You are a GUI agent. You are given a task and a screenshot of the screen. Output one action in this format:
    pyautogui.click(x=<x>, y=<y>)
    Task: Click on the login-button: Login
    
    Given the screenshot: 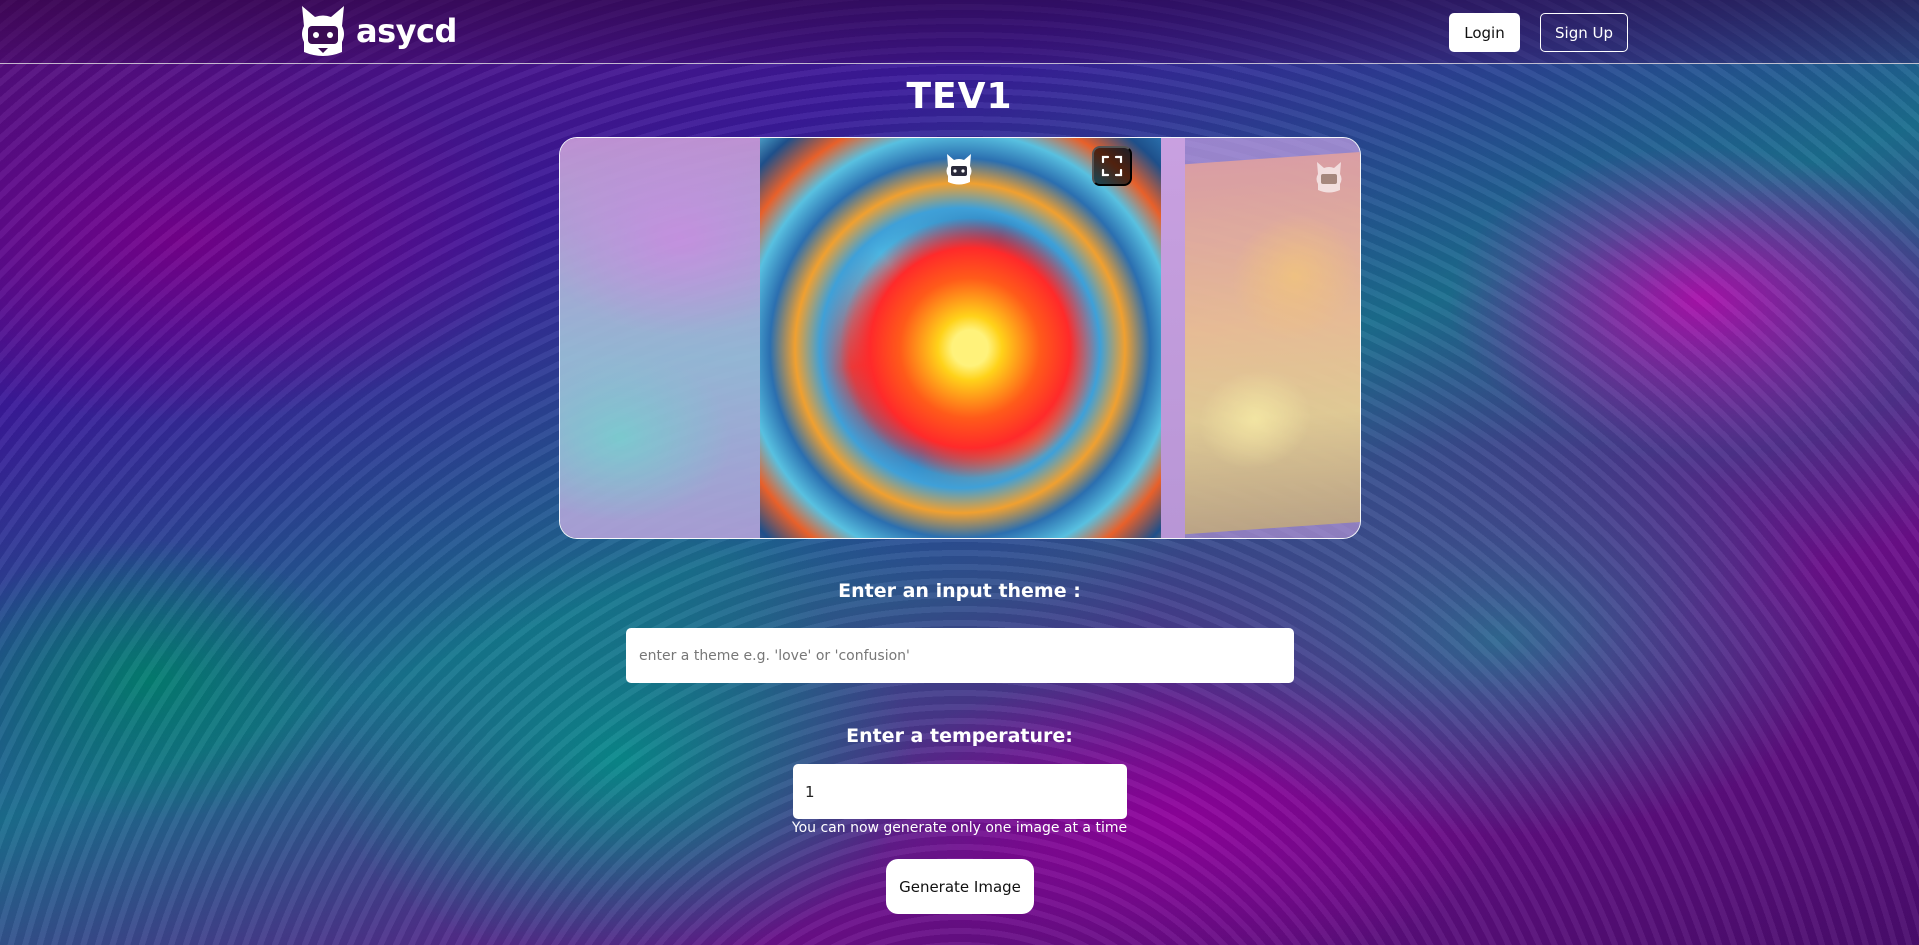 What is the action you would take?
    pyautogui.click(x=1484, y=32)
    